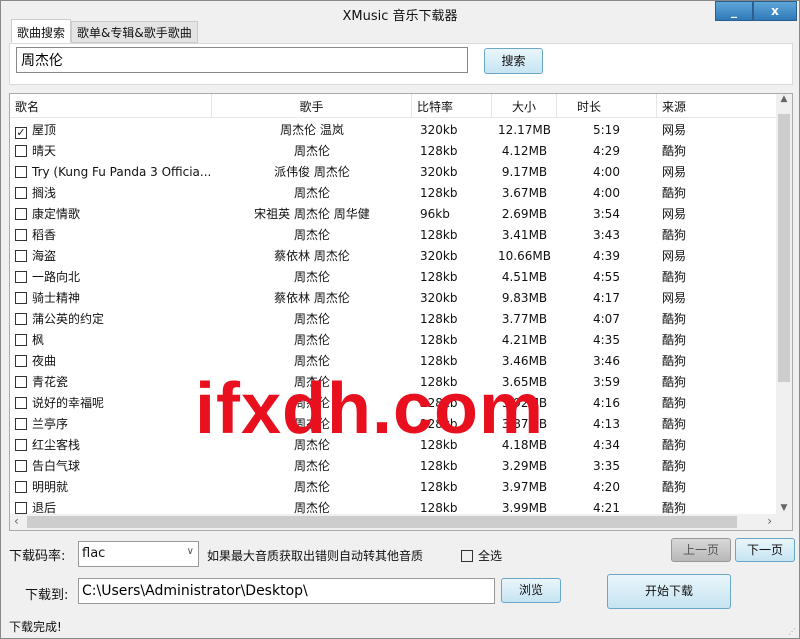 Image resolution: width=800 pixels, height=639 pixels. What do you see at coordinates (393, 423) in the screenshot?
I see `table-row: 兰亭序 周杰伦 128kb 3.87MB 4:13 酷狗` at bounding box center [393, 423].